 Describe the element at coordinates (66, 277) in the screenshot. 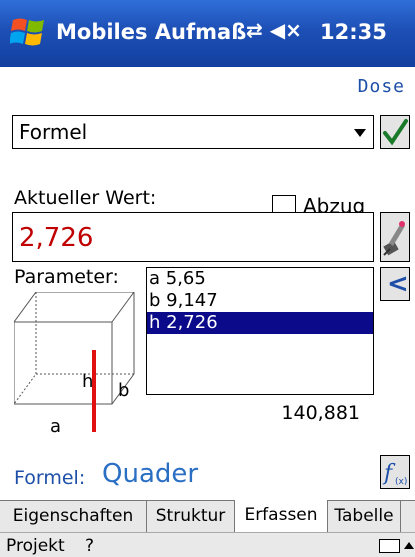

I see `parameters-label: Parameter:` at that location.